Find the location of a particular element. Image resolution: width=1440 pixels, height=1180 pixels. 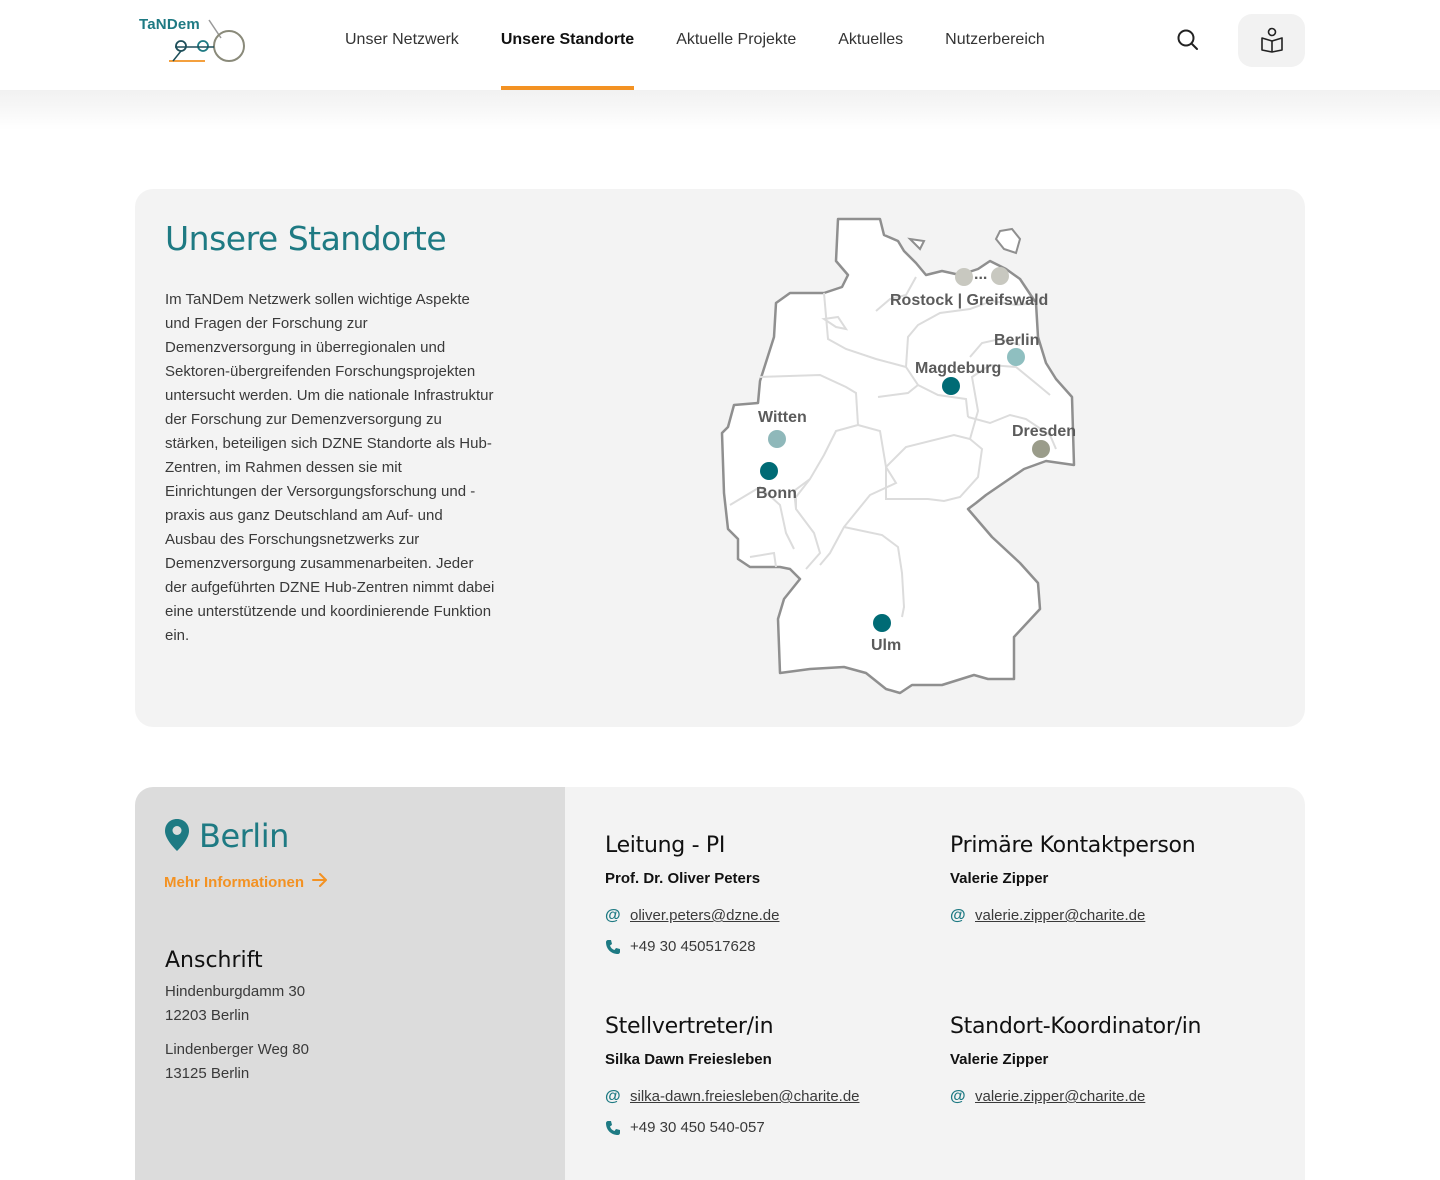

map-marker-berlin is located at coordinates (1016, 357).